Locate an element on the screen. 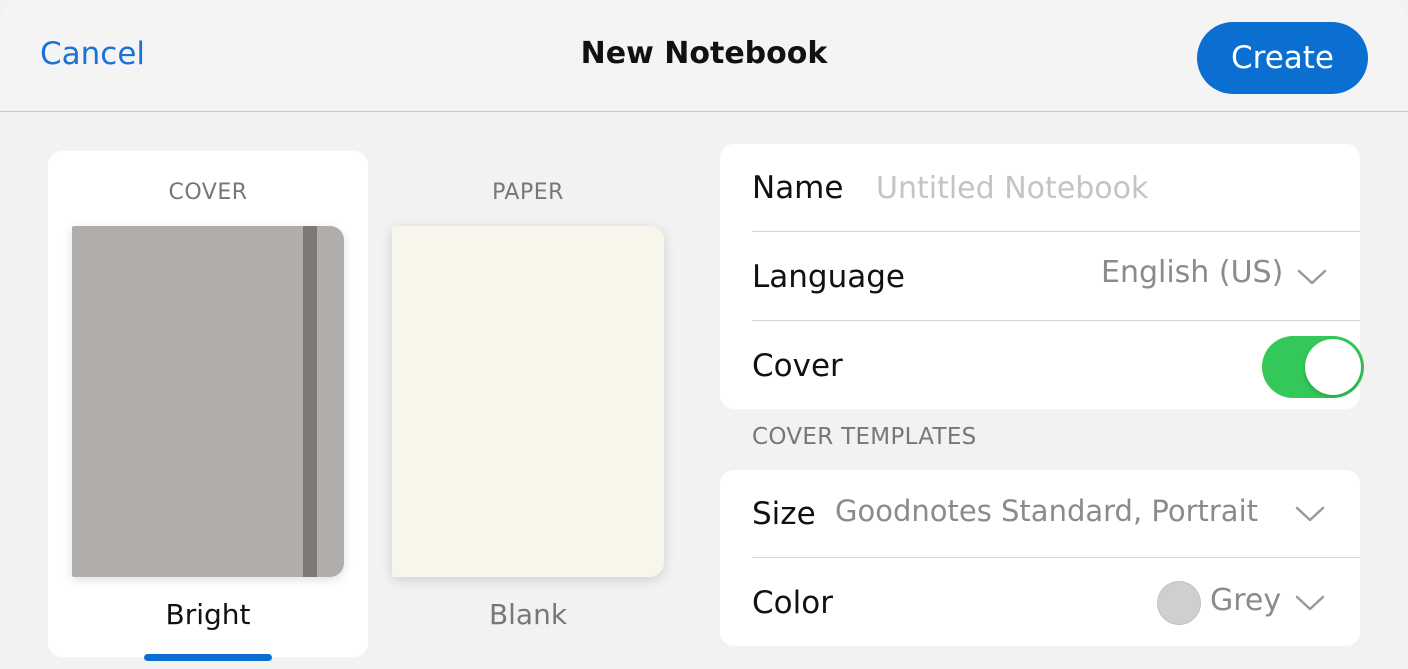 The height and width of the screenshot is (669, 1408). cover-elastic-band is located at coordinates (310, 401).